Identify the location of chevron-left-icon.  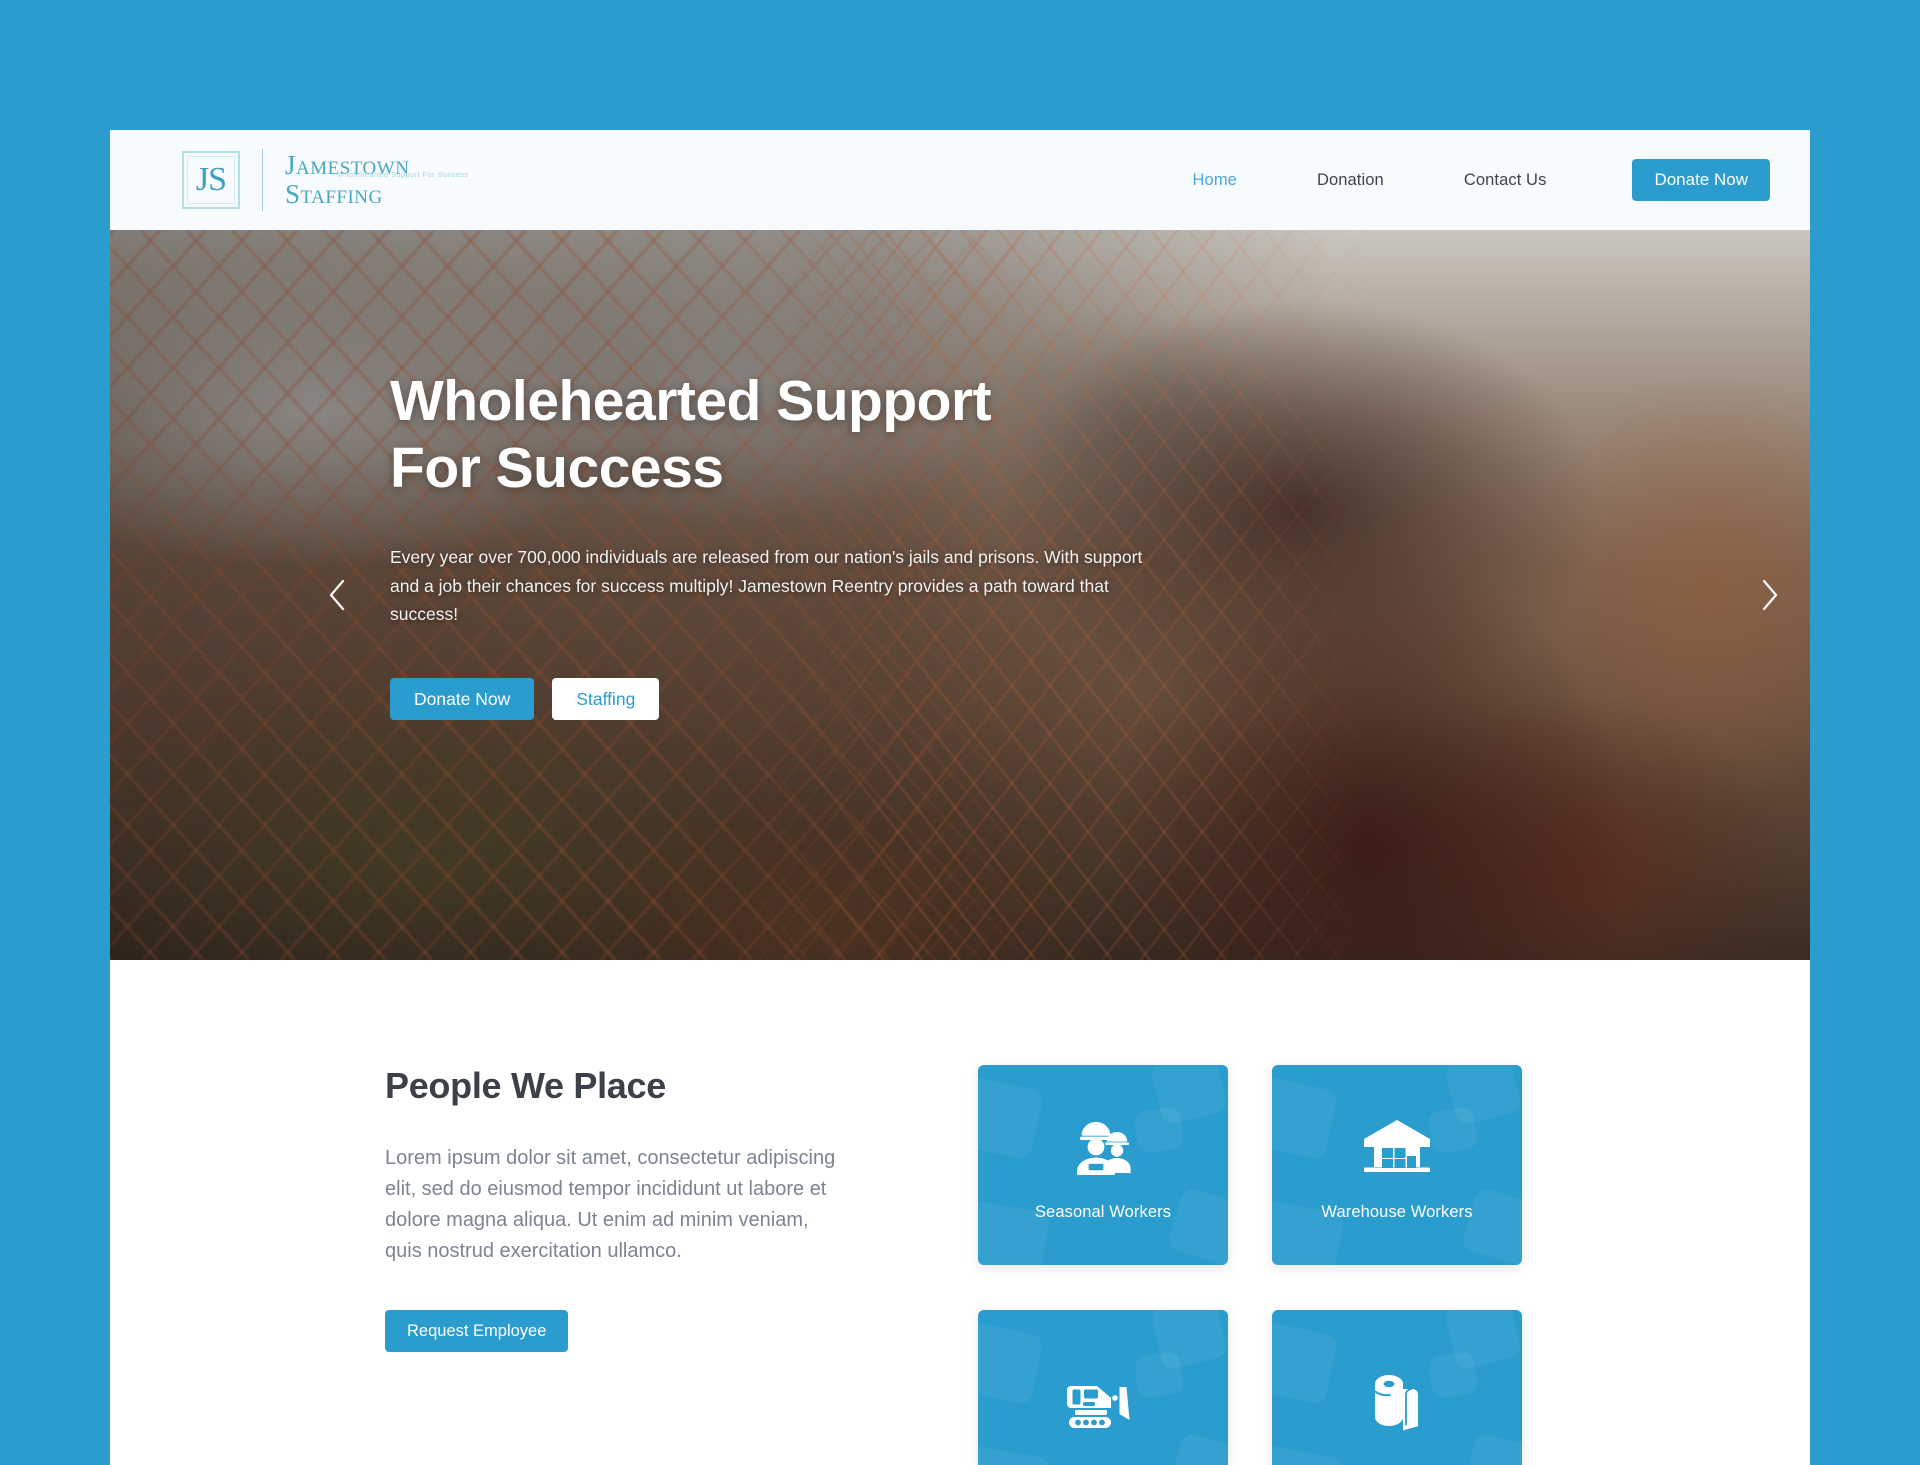
(337, 595).